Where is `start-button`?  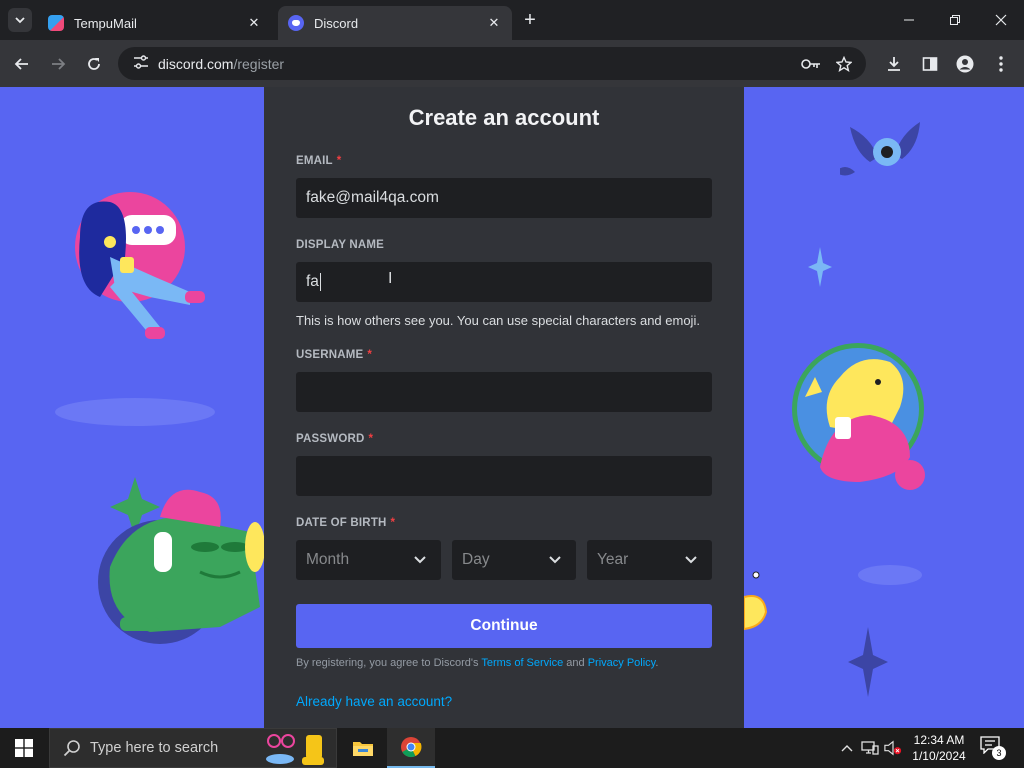
start-button is located at coordinates (24, 748).